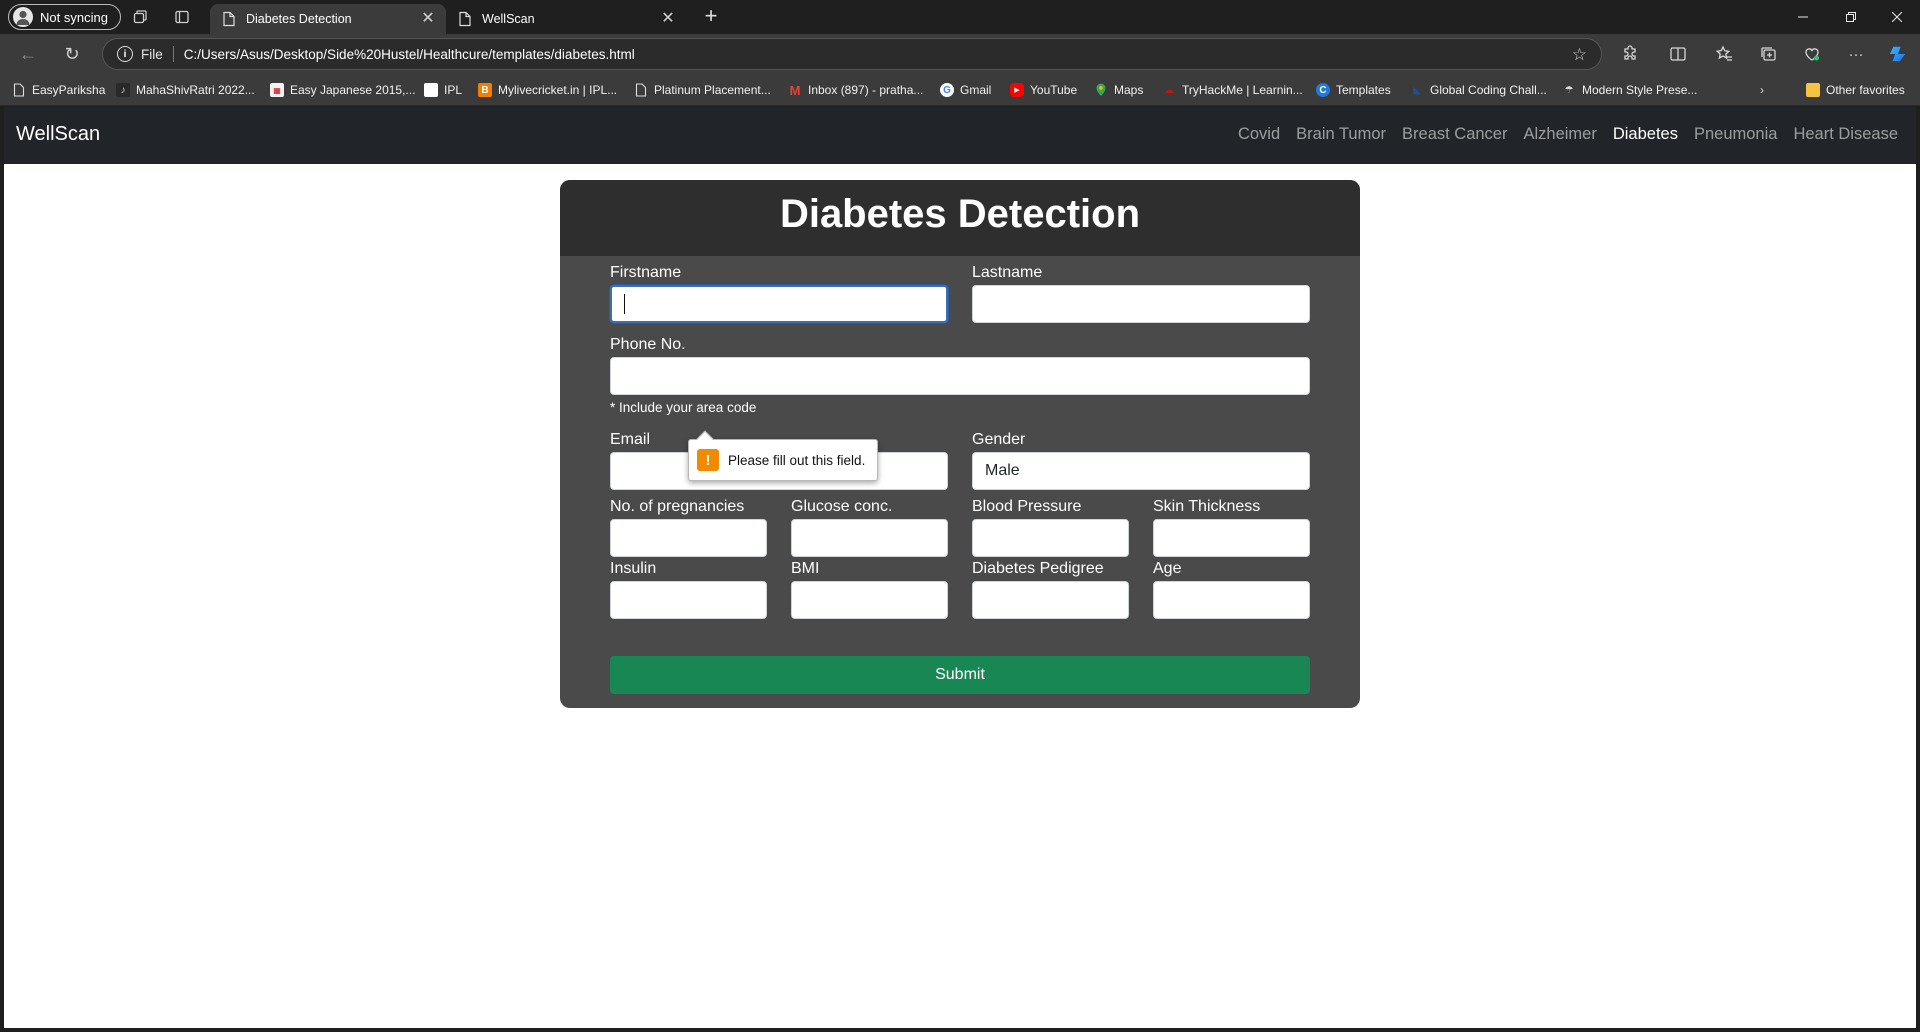 The height and width of the screenshot is (1032, 1920). Describe the element at coordinates (1813, 90) in the screenshot. I see `folder-icon` at that location.